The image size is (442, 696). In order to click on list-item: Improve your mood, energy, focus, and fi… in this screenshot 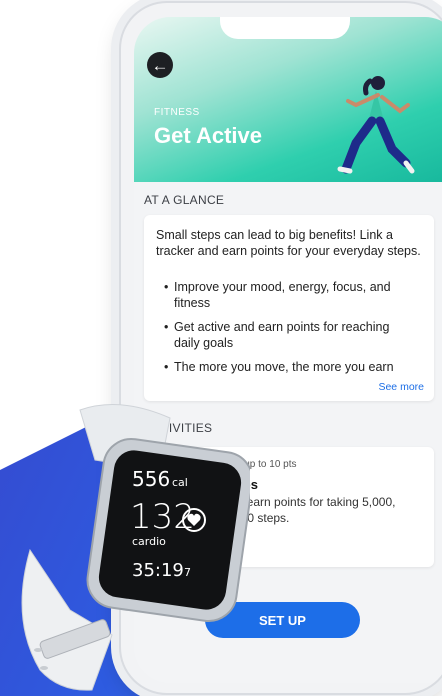, I will do `click(289, 295)`.